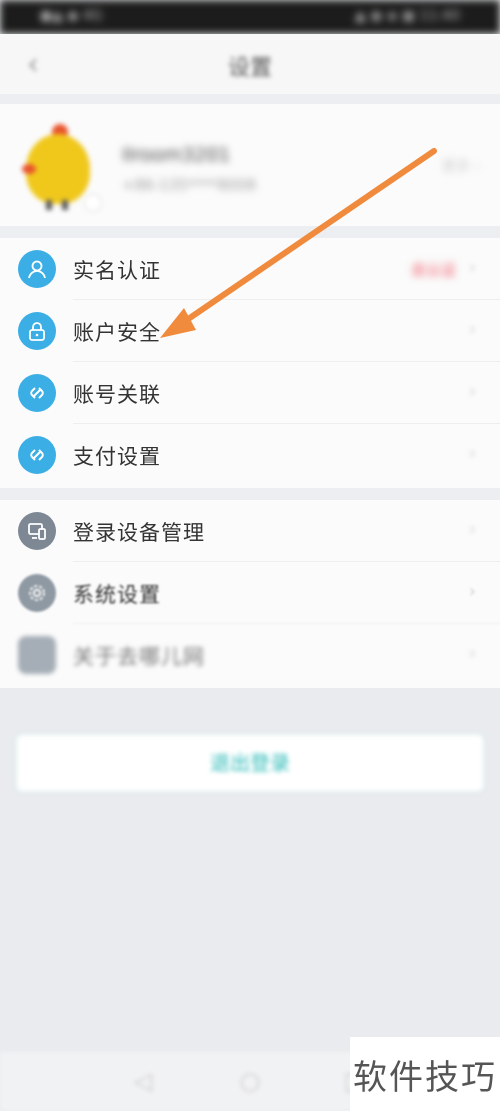  I want to click on gear-icon, so click(37, 593).